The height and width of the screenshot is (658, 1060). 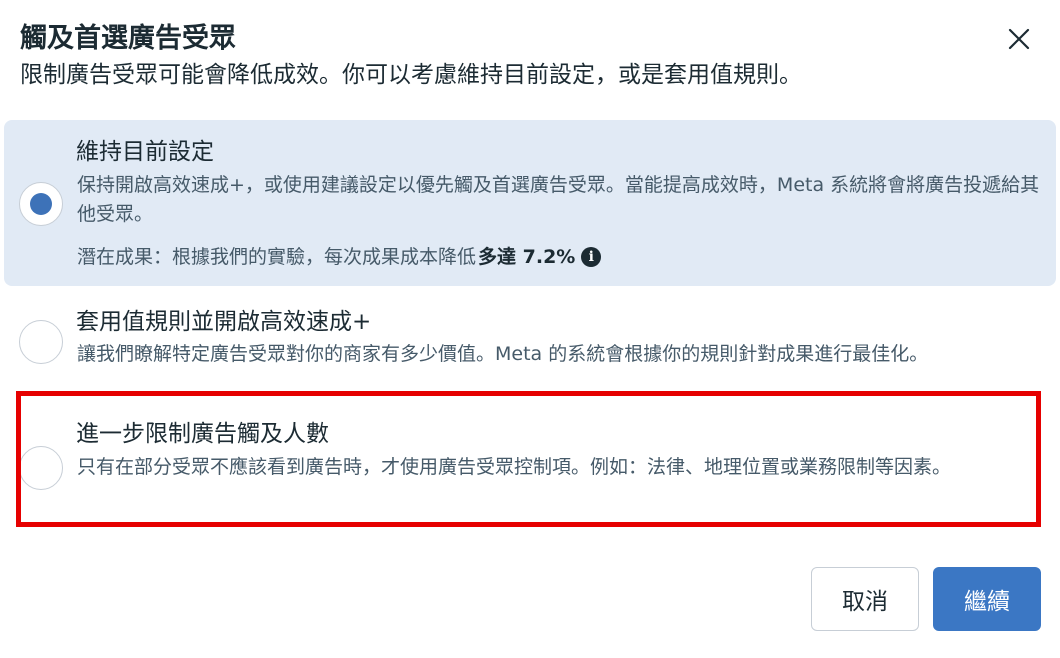 I want to click on cancel-button: 取消, so click(x=865, y=599).